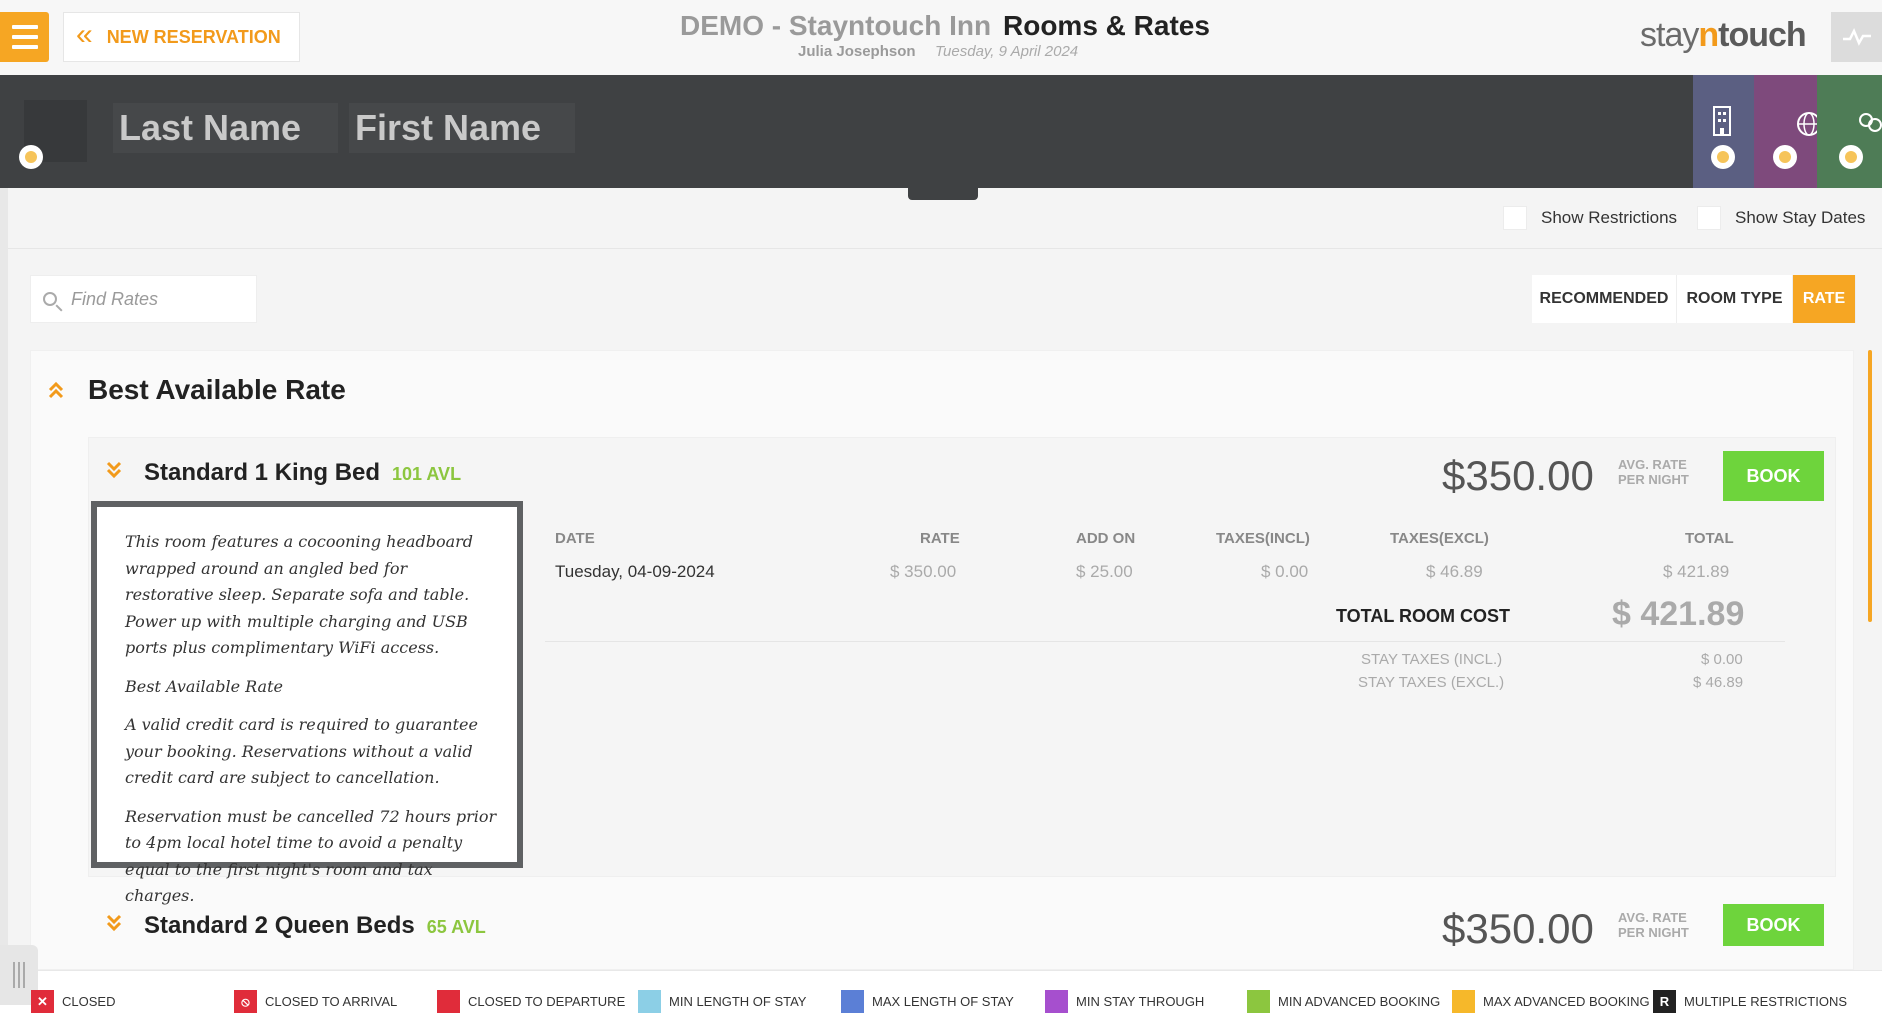 The height and width of the screenshot is (1034, 1882). I want to click on legend-closed-to-arrival-swatch: ⦸, so click(245, 1001).